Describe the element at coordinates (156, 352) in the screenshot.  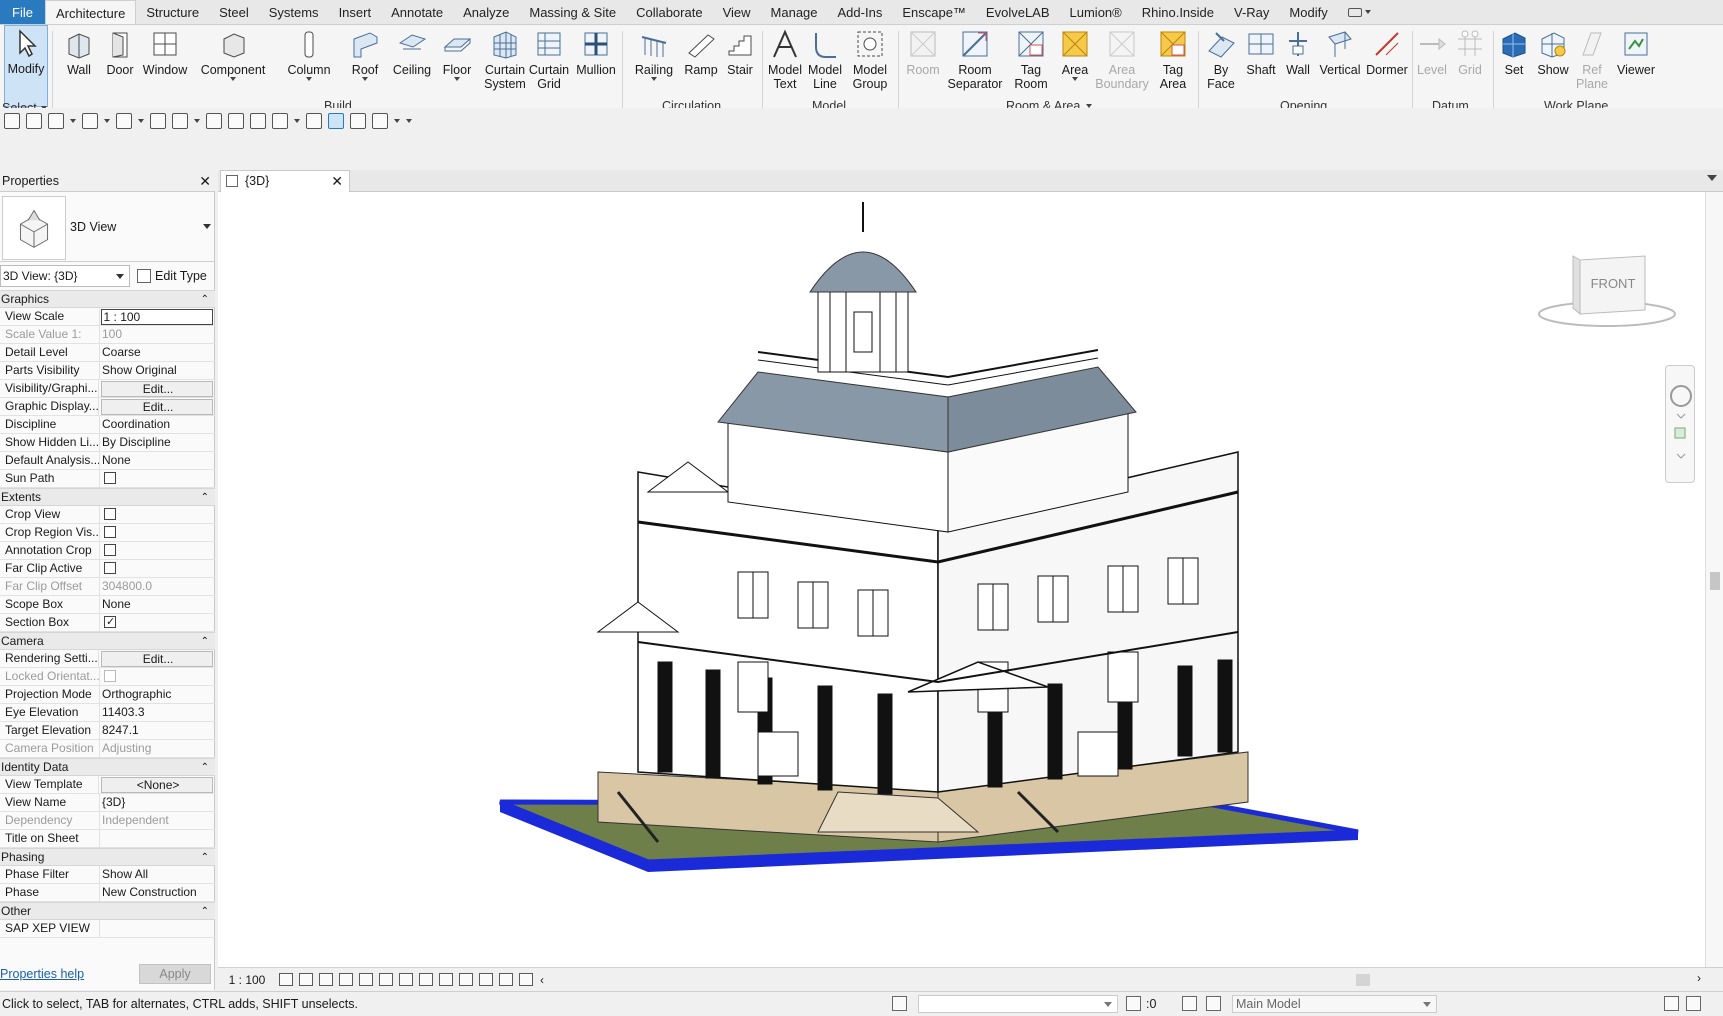
I see `property-value: Coarse` at that location.